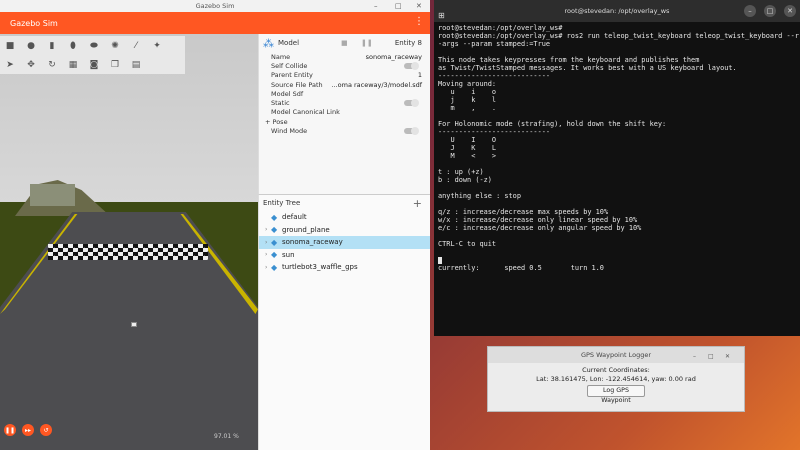  I want to click on inspector-header: ⁂ Model ■ ❚❚ Entity 8, so click(344, 43).